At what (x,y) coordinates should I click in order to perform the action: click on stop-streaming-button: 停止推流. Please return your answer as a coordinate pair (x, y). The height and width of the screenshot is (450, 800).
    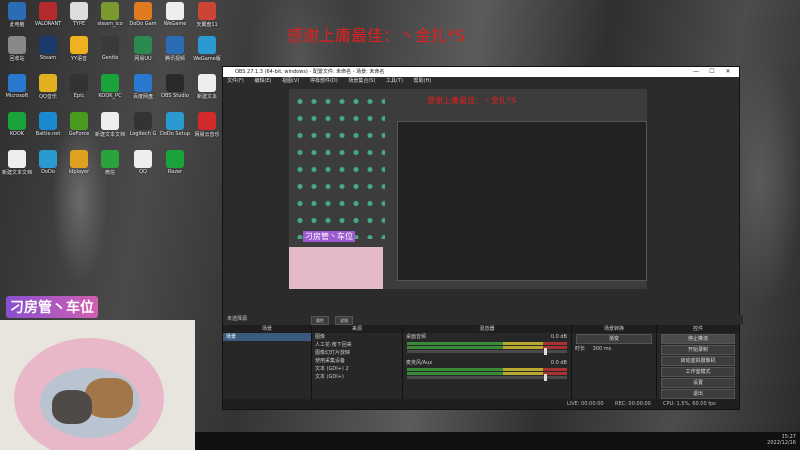
    Looking at the image, I should click on (698, 339).